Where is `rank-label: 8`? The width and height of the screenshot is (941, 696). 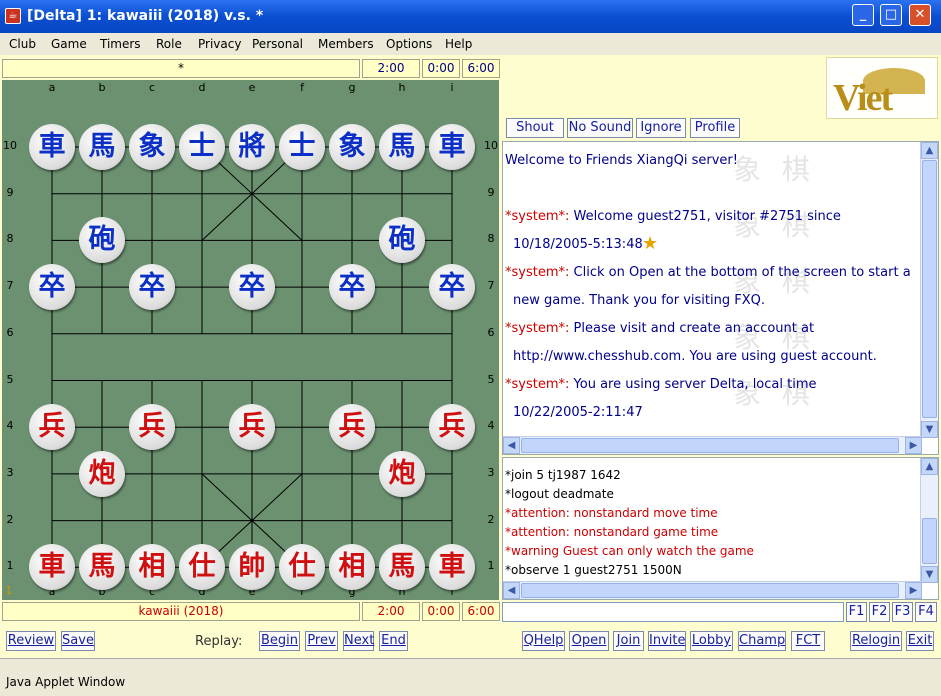 rank-label: 8 is located at coordinates (10, 239).